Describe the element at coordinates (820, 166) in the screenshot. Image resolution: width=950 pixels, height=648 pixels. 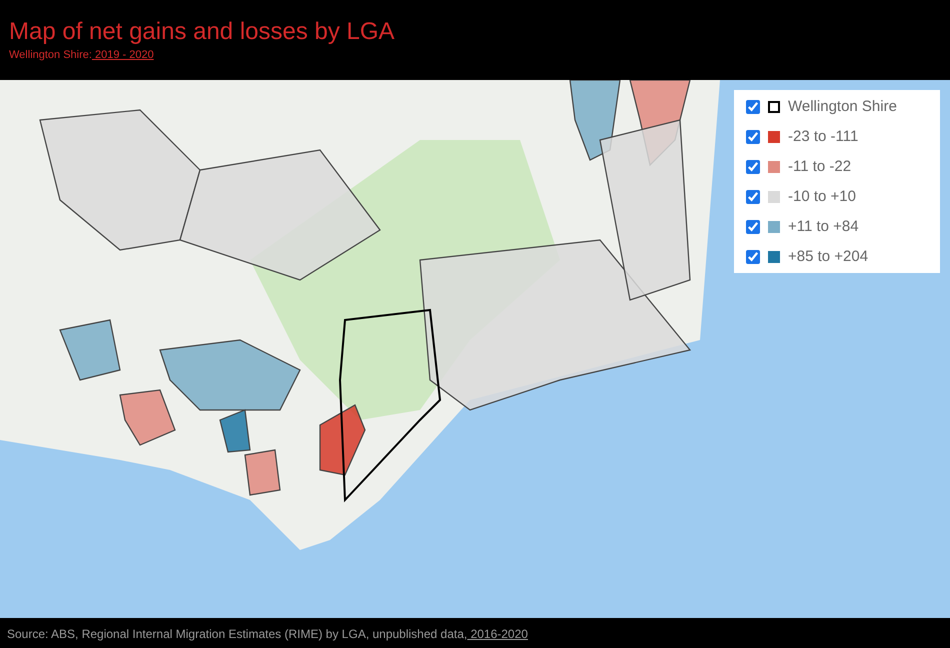
I see `legend-label: -11 to -22` at that location.